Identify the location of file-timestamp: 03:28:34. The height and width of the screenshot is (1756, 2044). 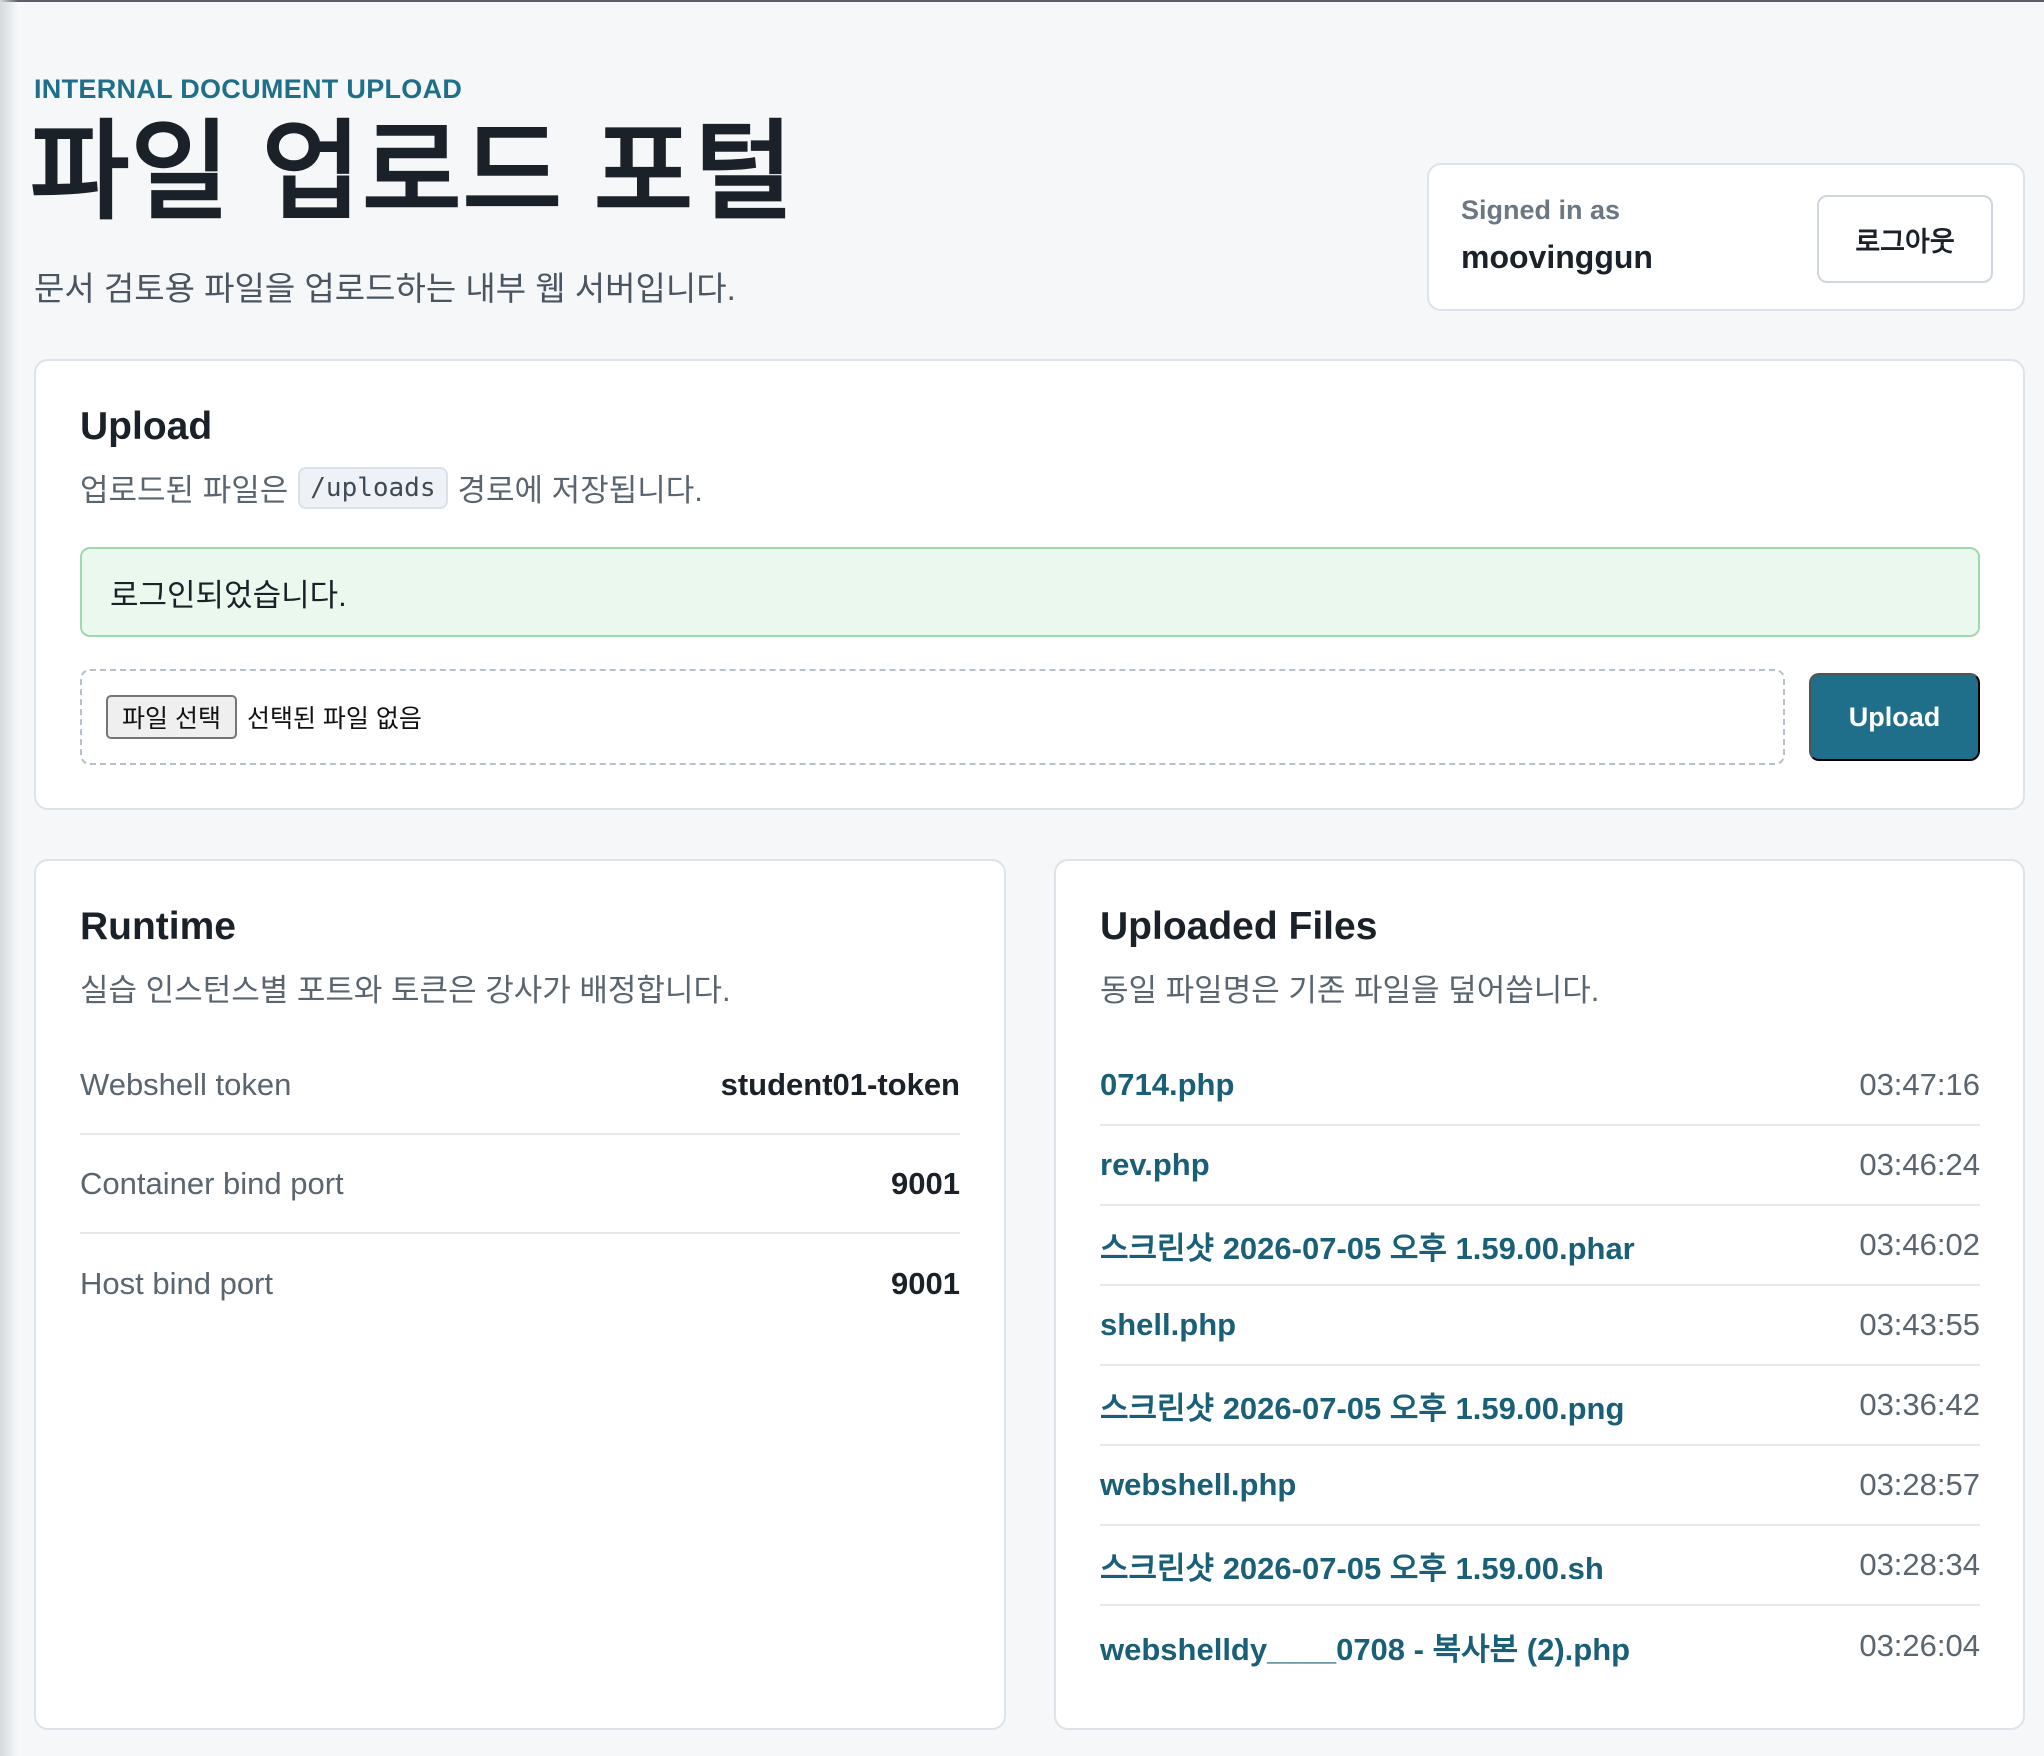
(1919, 1564).